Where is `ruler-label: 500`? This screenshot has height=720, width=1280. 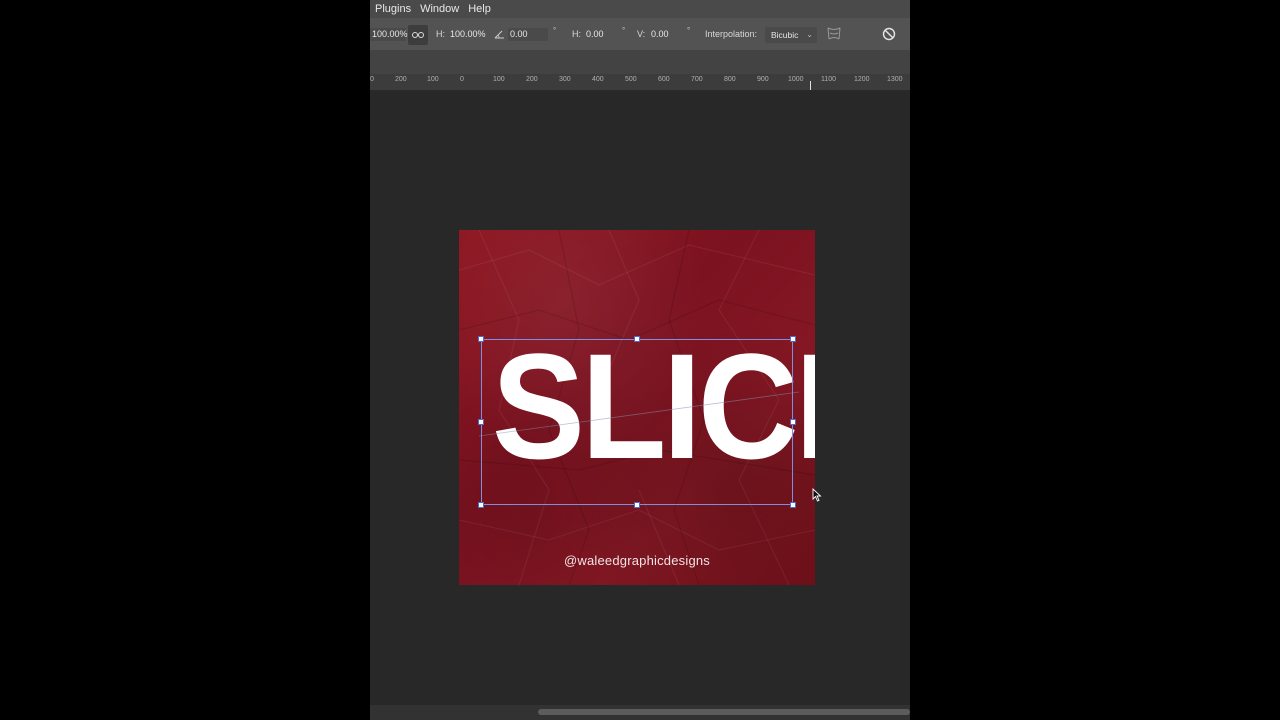
ruler-label: 500 is located at coordinates (631, 79).